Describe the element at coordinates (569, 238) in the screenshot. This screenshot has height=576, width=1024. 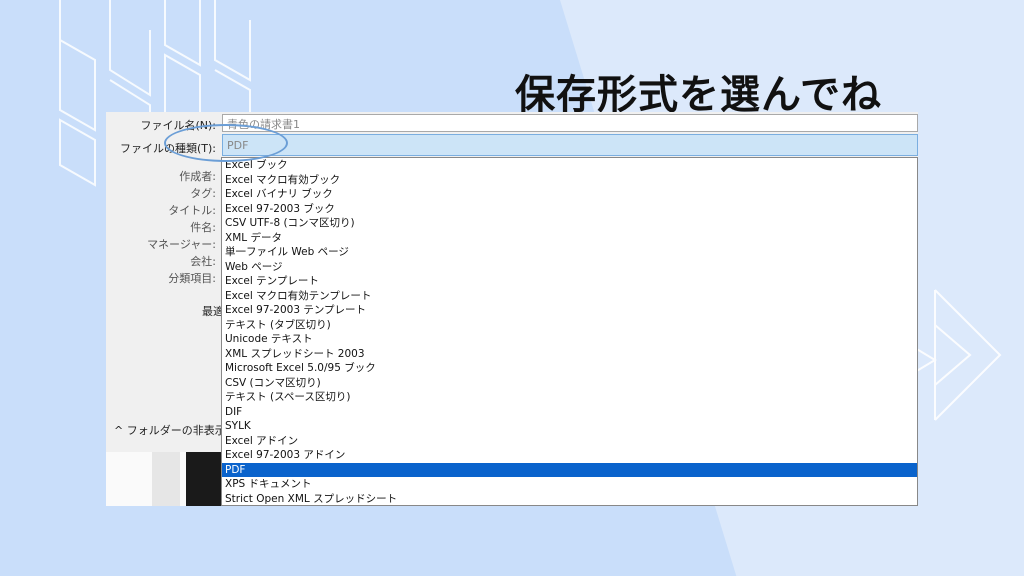
I see `file-type-option: XML データ` at that location.